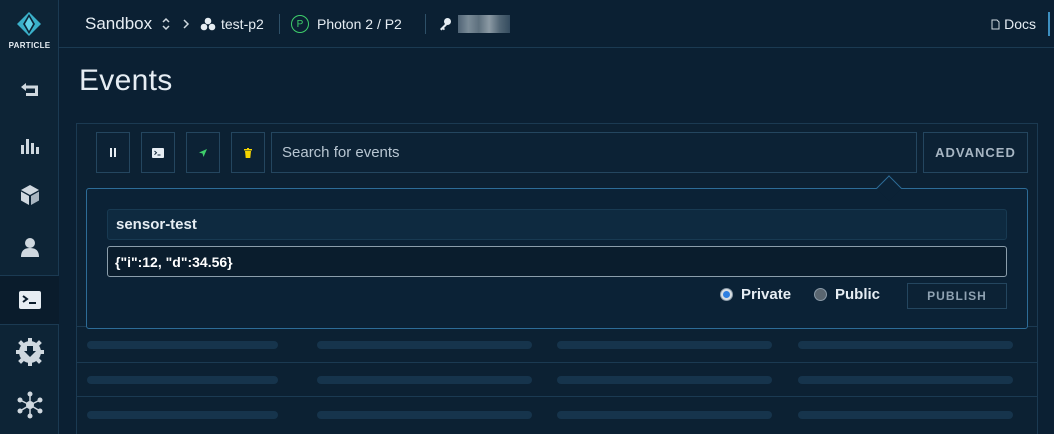 The width and height of the screenshot is (1054, 434). Describe the element at coordinates (242, 24) in the screenshot. I see `product-name: test-p2` at that location.